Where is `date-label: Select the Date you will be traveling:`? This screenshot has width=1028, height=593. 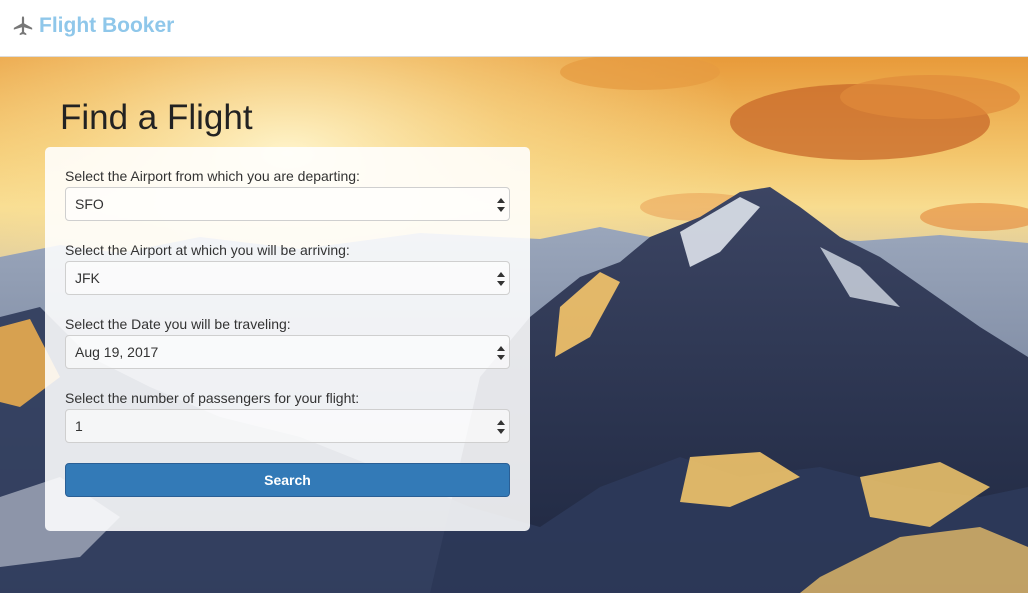
date-label: Select the Date you will be traveling: is located at coordinates (178, 324).